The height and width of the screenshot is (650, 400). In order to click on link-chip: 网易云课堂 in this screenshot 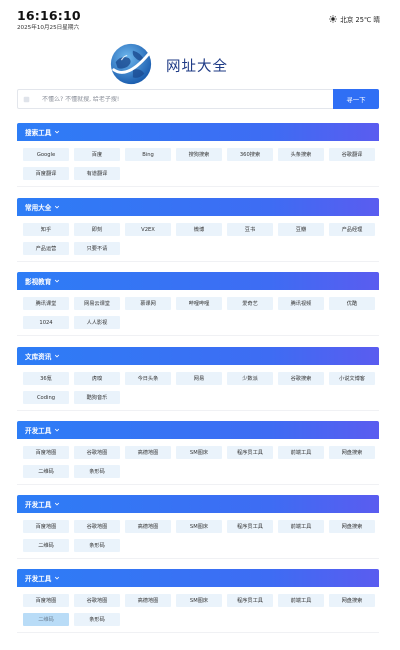, I will do `click(97, 303)`.